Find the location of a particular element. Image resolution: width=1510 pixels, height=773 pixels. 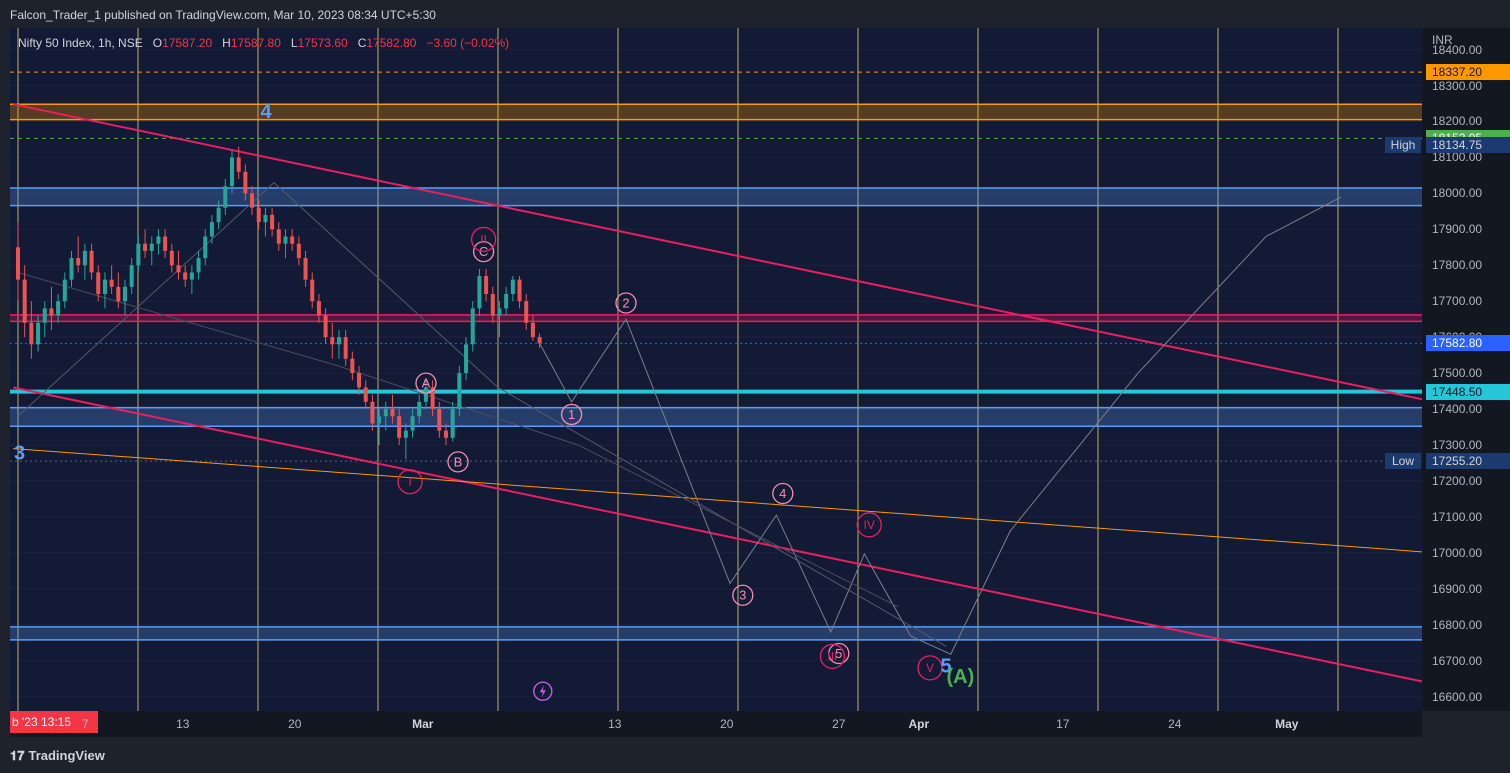

wave-label-text: IV is located at coordinates (869, 525).